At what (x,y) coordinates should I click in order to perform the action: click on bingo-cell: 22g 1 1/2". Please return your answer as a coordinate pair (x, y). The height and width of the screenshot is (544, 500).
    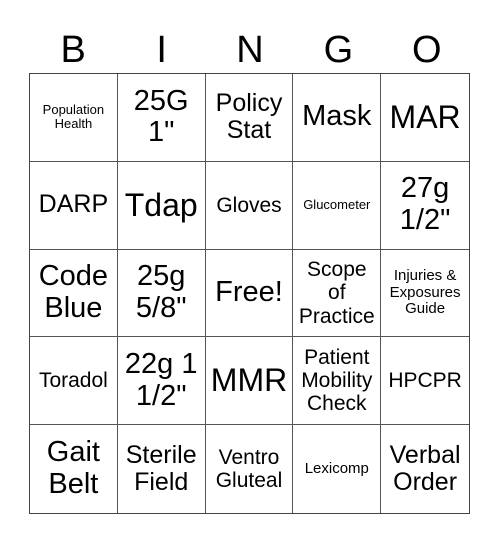
    Looking at the image, I should click on (161, 381).